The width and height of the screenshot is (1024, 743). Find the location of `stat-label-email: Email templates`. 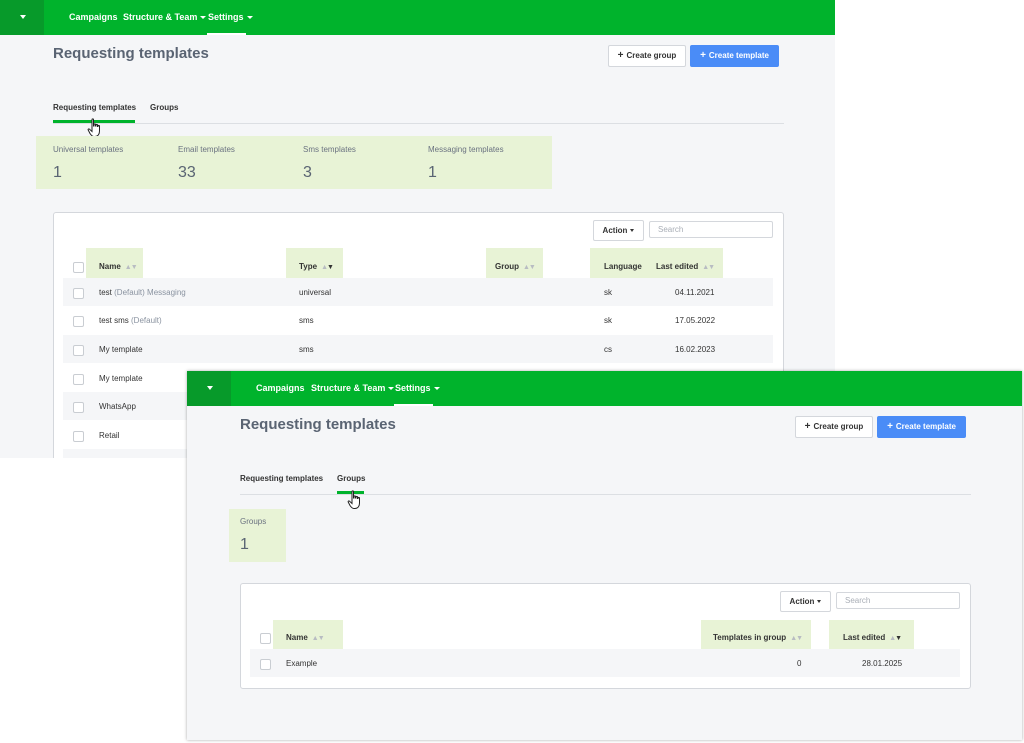

stat-label-email: Email templates is located at coordinates (206, 149).